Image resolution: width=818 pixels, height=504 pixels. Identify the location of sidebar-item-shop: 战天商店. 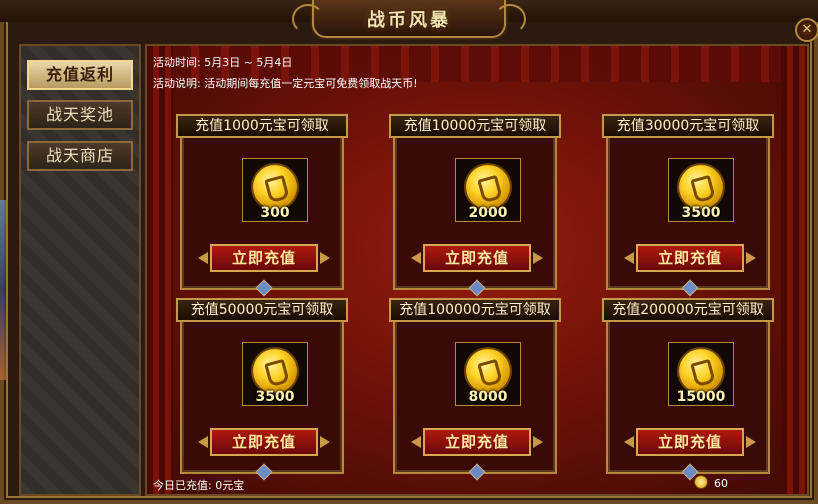
(80, 156).